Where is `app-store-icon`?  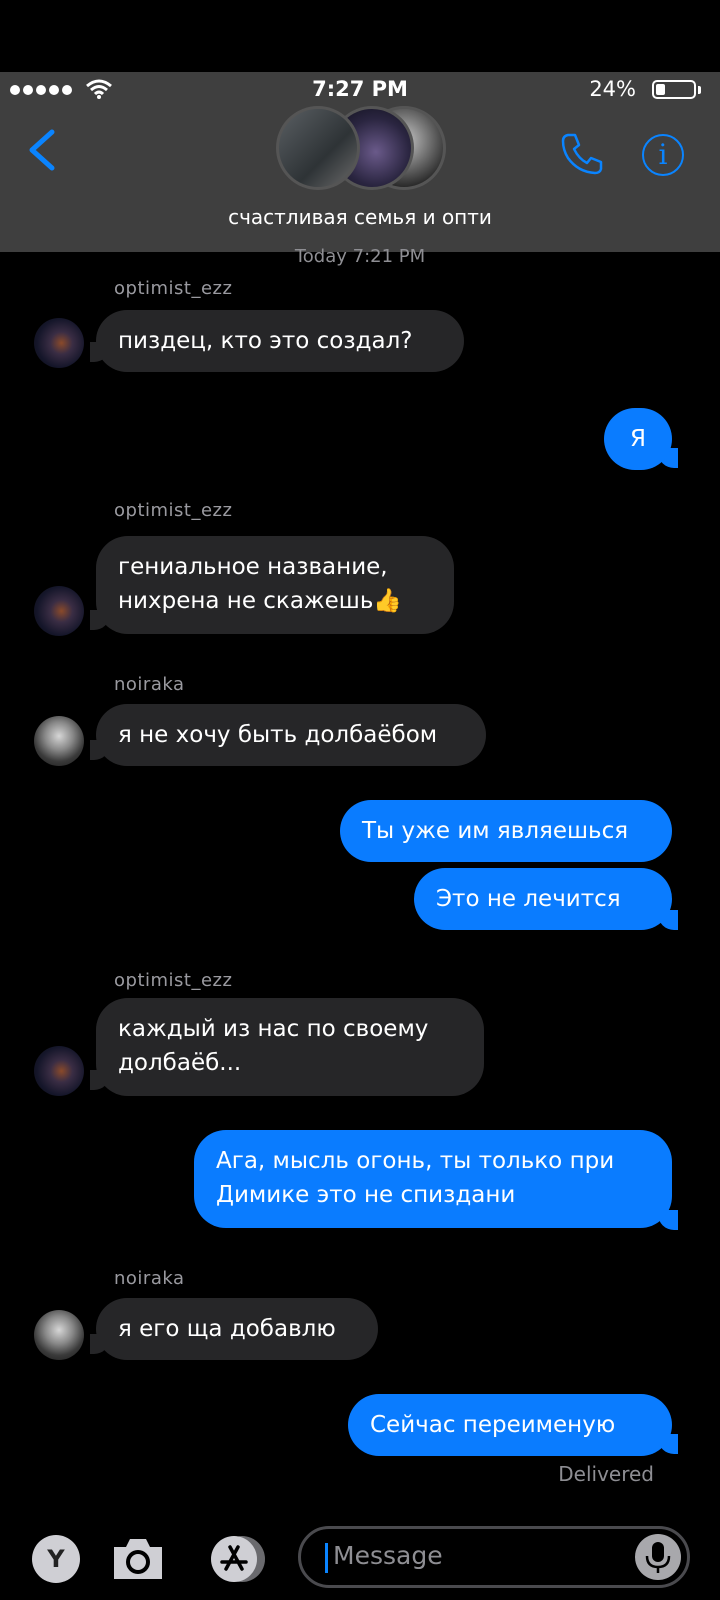 app-store-icon is located at coordinates (238, 1559).